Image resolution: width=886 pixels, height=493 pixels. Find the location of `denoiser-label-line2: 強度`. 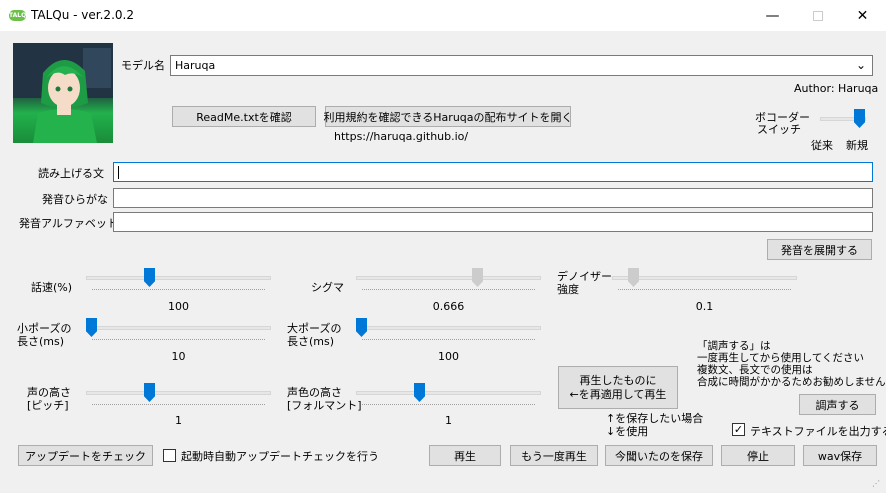

denoiser-label-line2: 強度 is located at coordinates (568, 289).